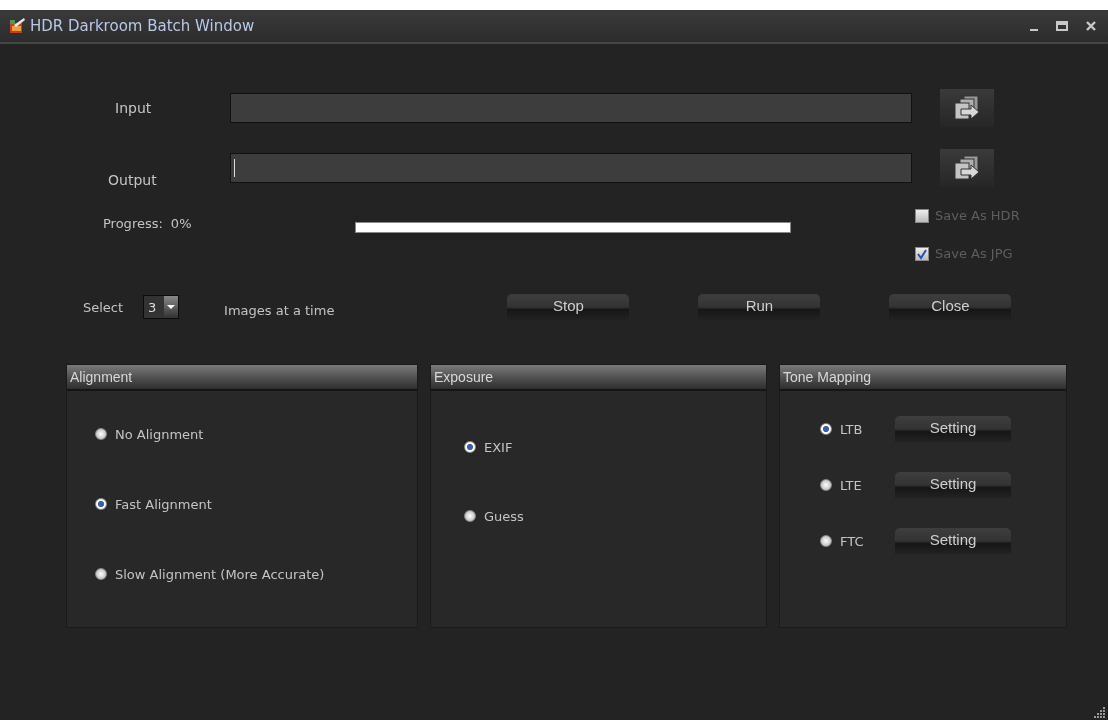  Describe the element at coordinates (852, 541) in the screenshot. I see `radio-option: FTC` at that location.